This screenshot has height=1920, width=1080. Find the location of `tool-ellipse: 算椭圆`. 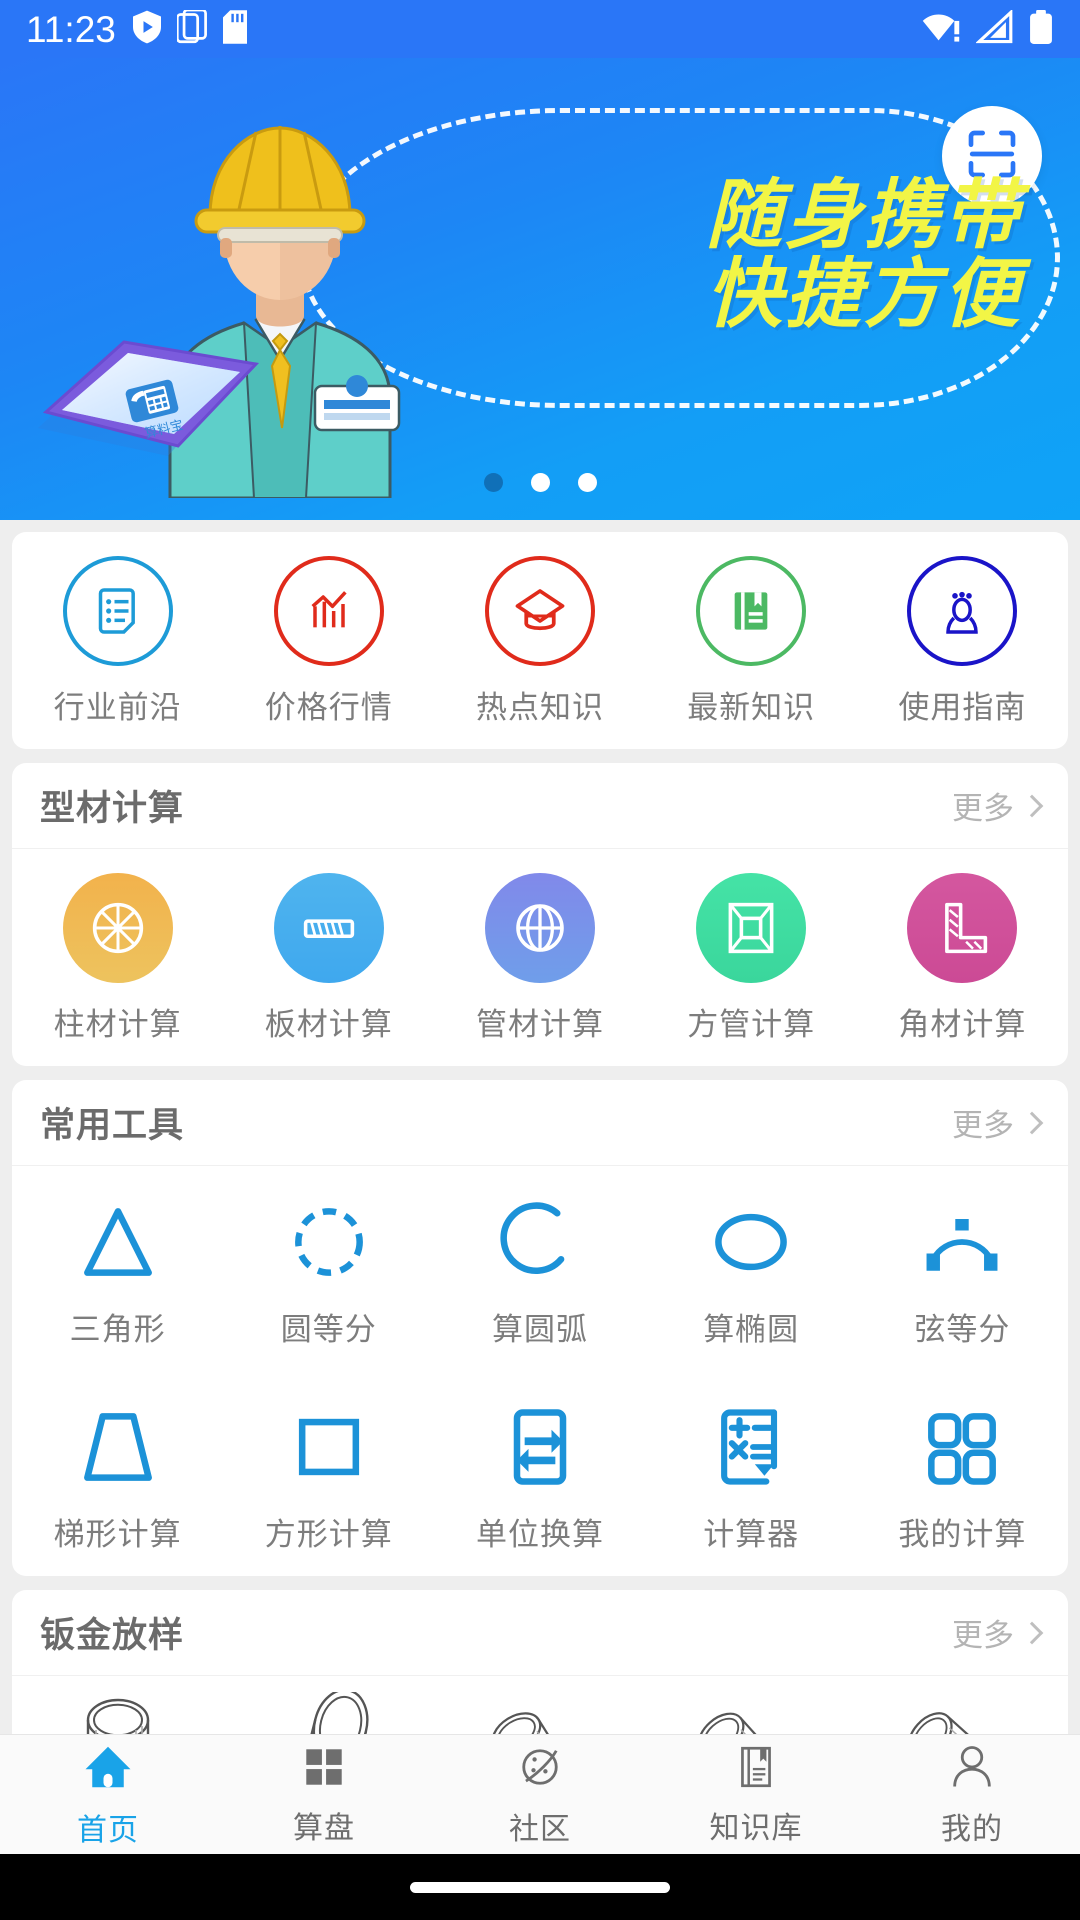

tool-ellipse: 算椭圆 is located at coordinates (751, 1268).